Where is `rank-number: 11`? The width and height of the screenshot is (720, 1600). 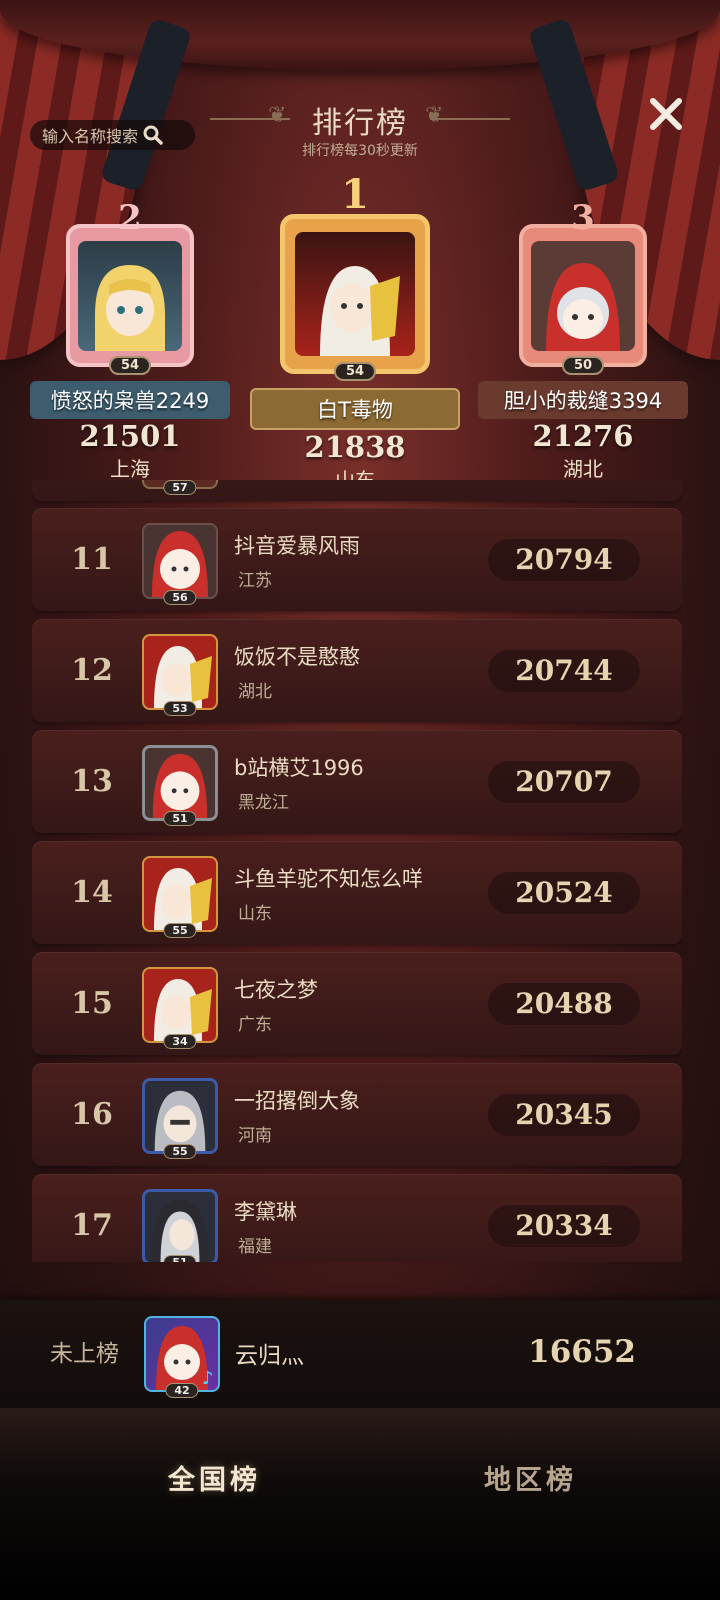
rank-number: 11 is located at coordinates (92, 559).